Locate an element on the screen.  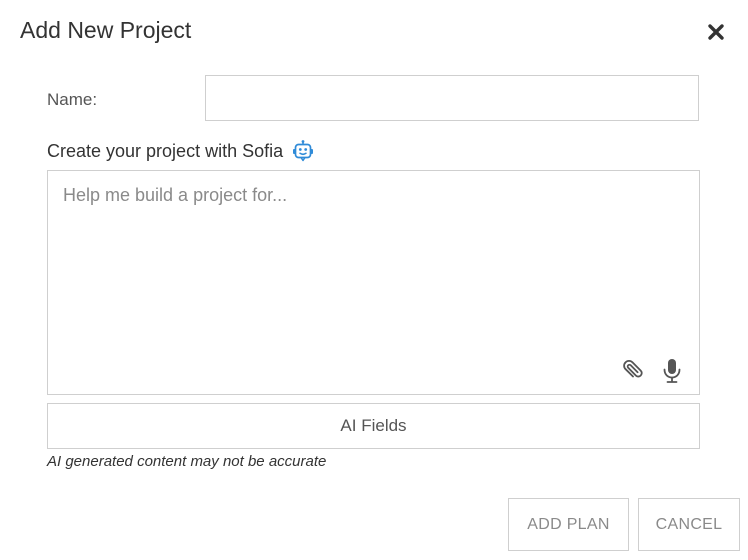
close-button is located at coordinates (716, 32).